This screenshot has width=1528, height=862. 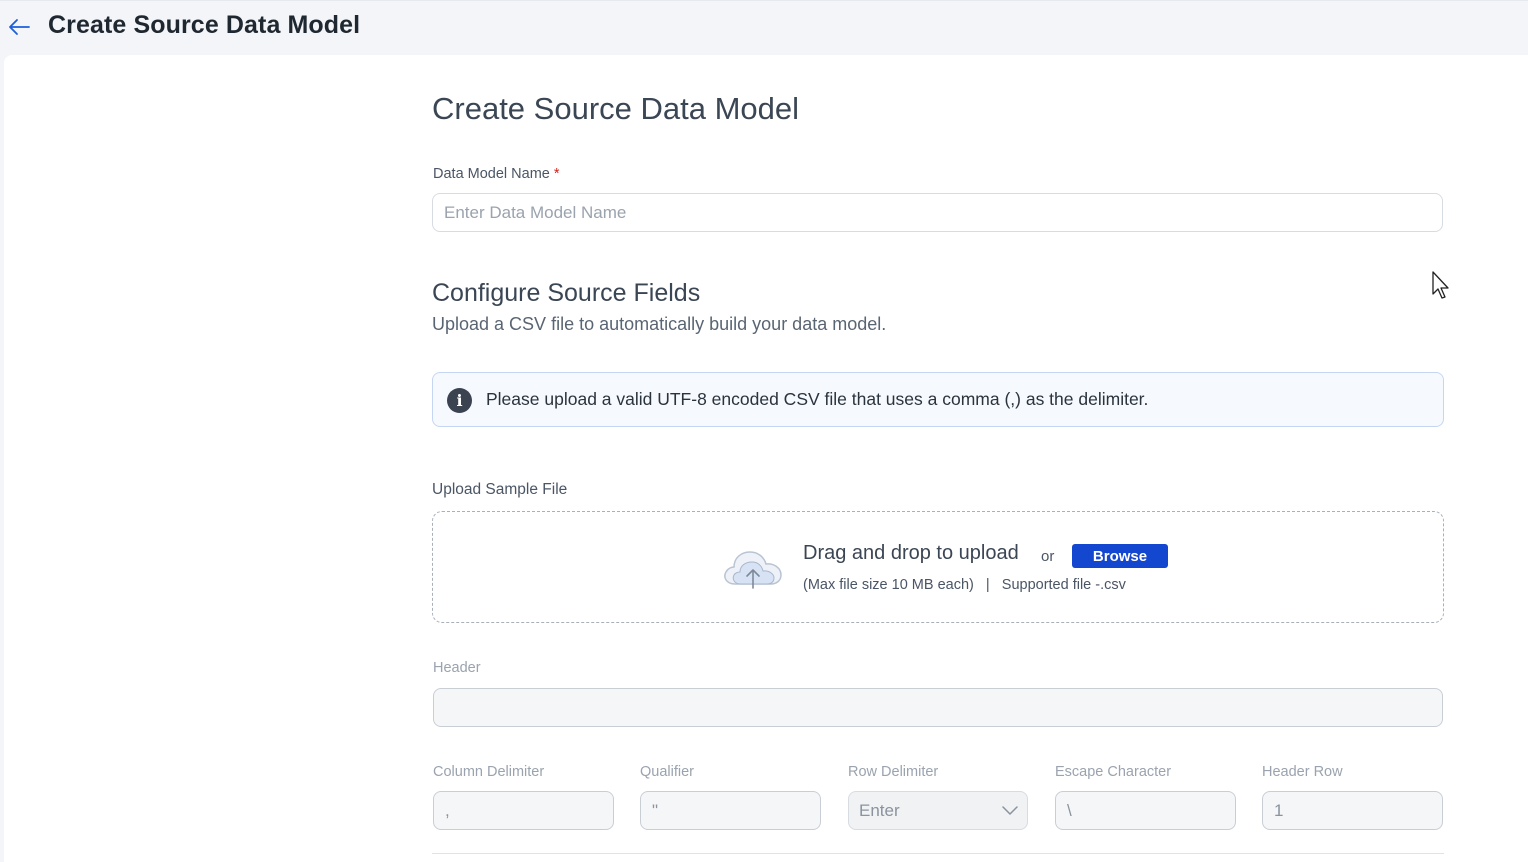 I want to click on chevron-down-icon, so click(x=1010, y=810).